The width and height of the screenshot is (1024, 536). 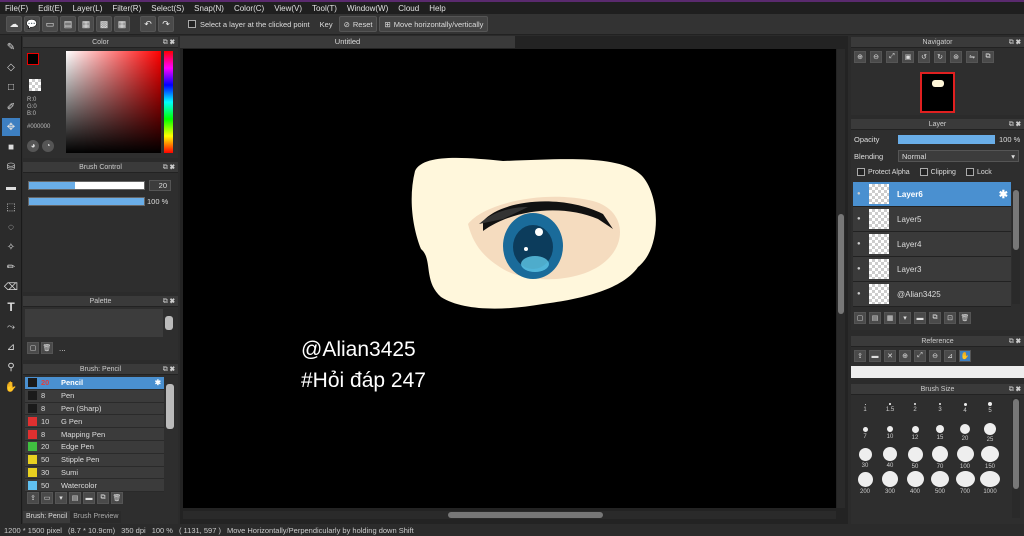 What do you see at coordinates (94, 409) in the screenshot?
I see `brush-item: 8 Pen (Sharp)` at bounding box center [94, 409].